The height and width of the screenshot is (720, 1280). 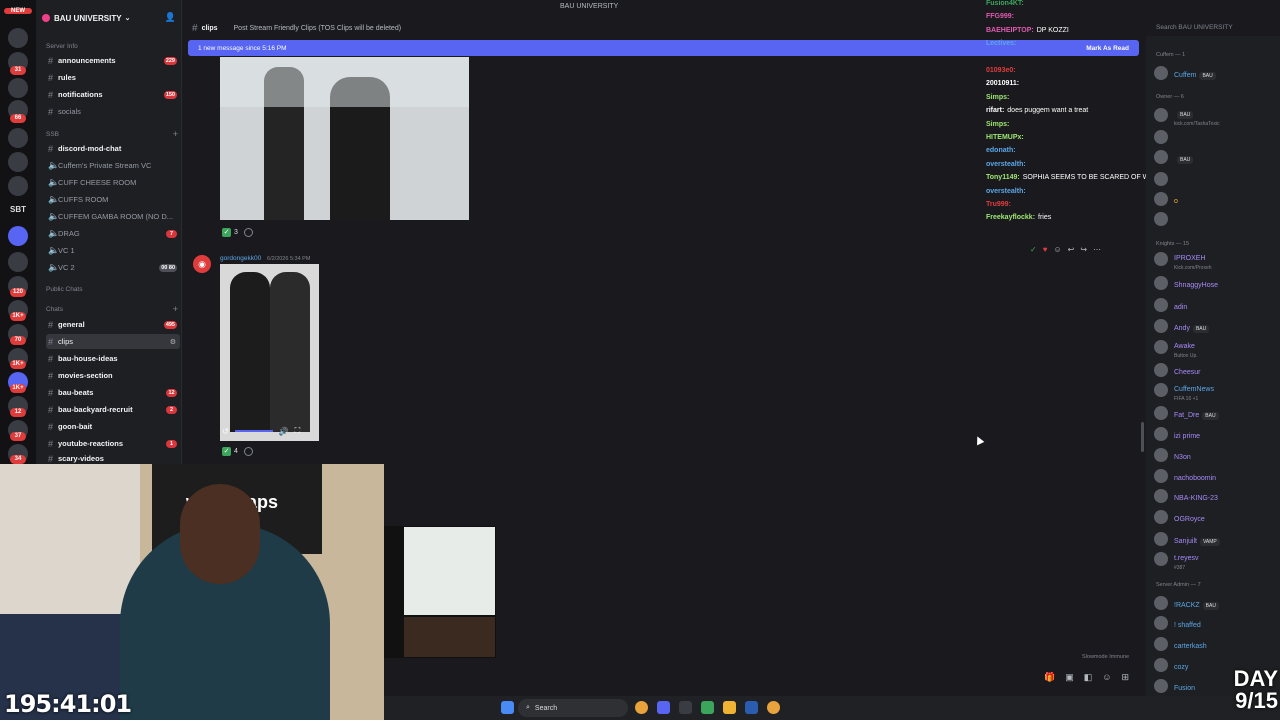 I want to click on gift-icon: 🎁, so click(x=1049, y=677).